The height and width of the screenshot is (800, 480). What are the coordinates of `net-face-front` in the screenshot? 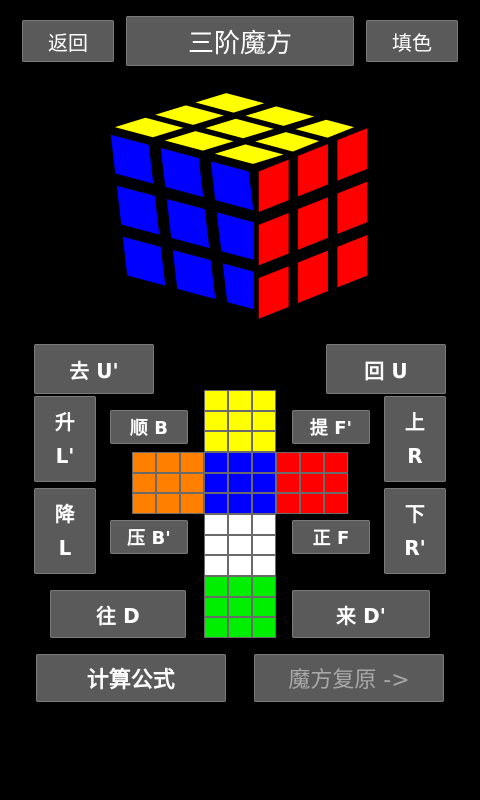 It's located at (240, 483).